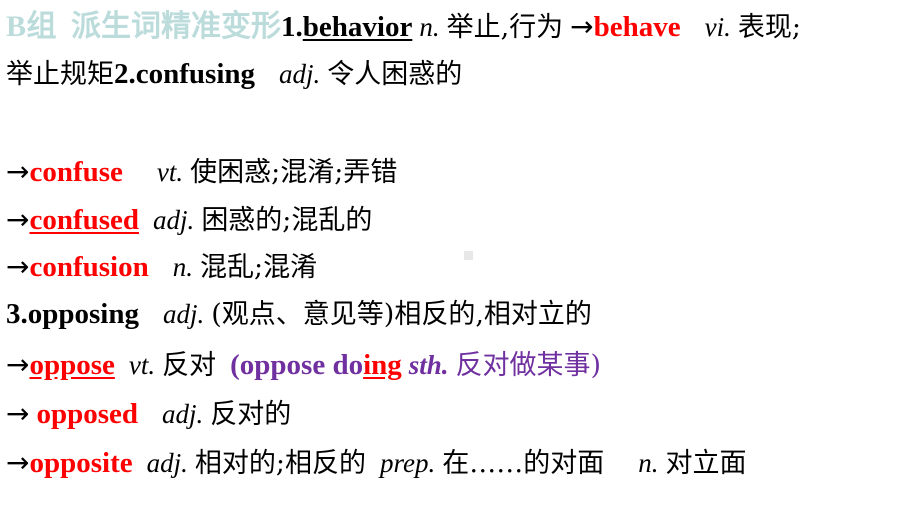  I want to click on headword-oppose: oppose, so click(72, 365).